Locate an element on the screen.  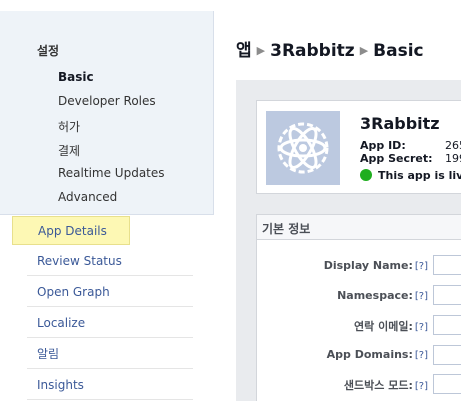
breadcrumb-page: Basic is located at coordinates (398, 51).